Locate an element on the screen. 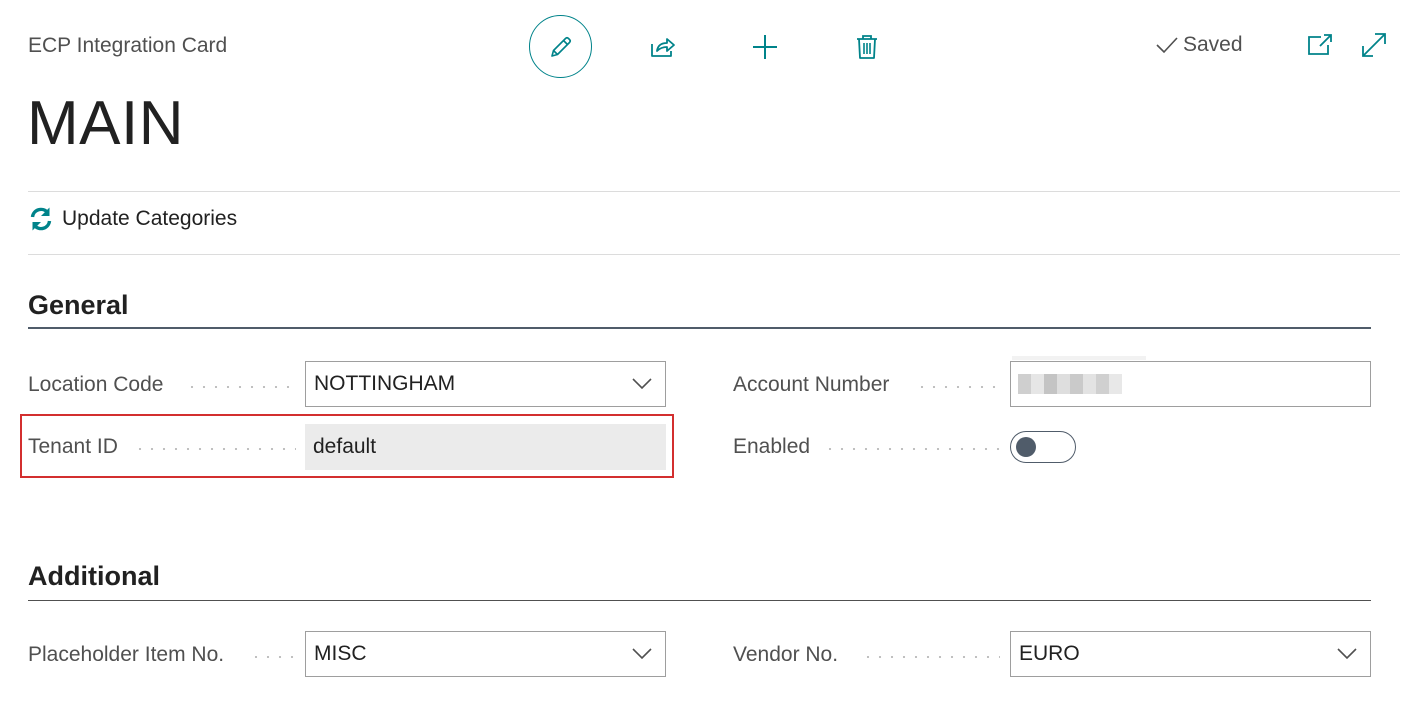 This screenshot has height=719, width=1417. share-button is located at coordinates (663, 47).